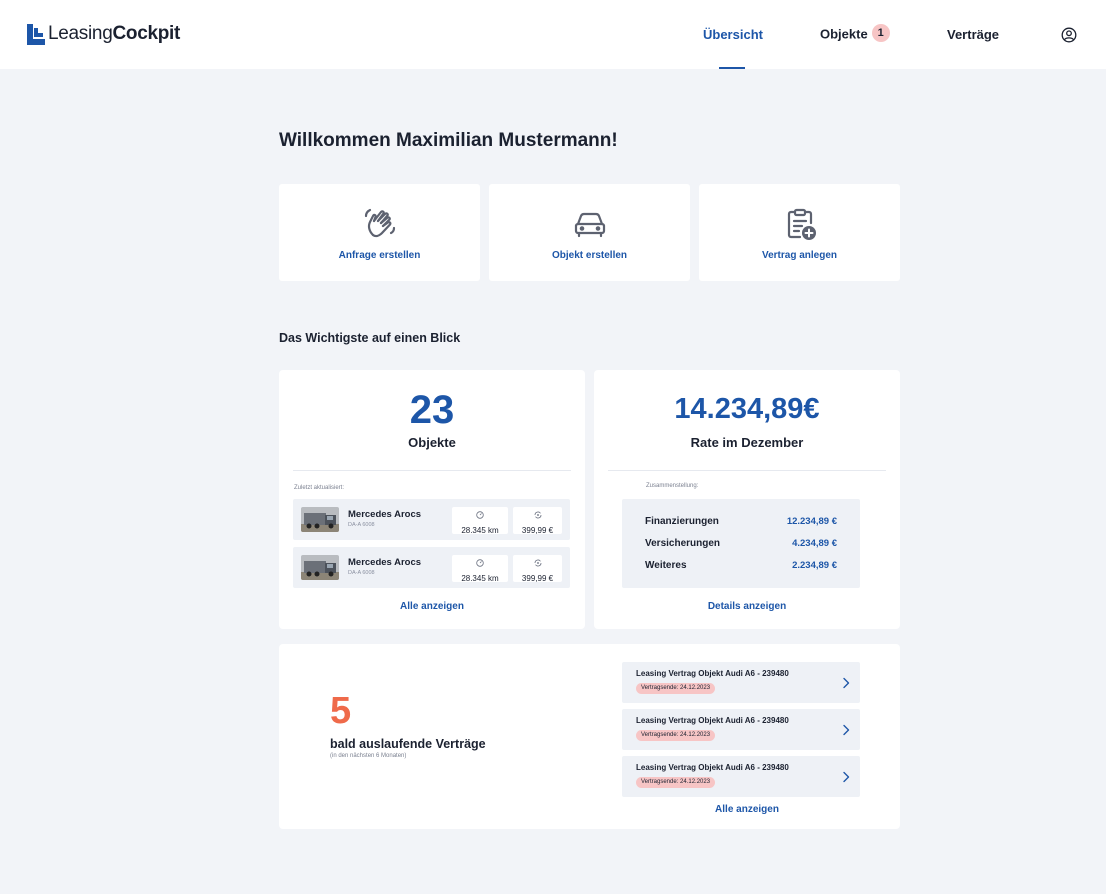  What do you see at coordinates (379, 255) in the screenshot?
I see `create-request-label: Anfrage erstellen` at bounding box center [379, 255].